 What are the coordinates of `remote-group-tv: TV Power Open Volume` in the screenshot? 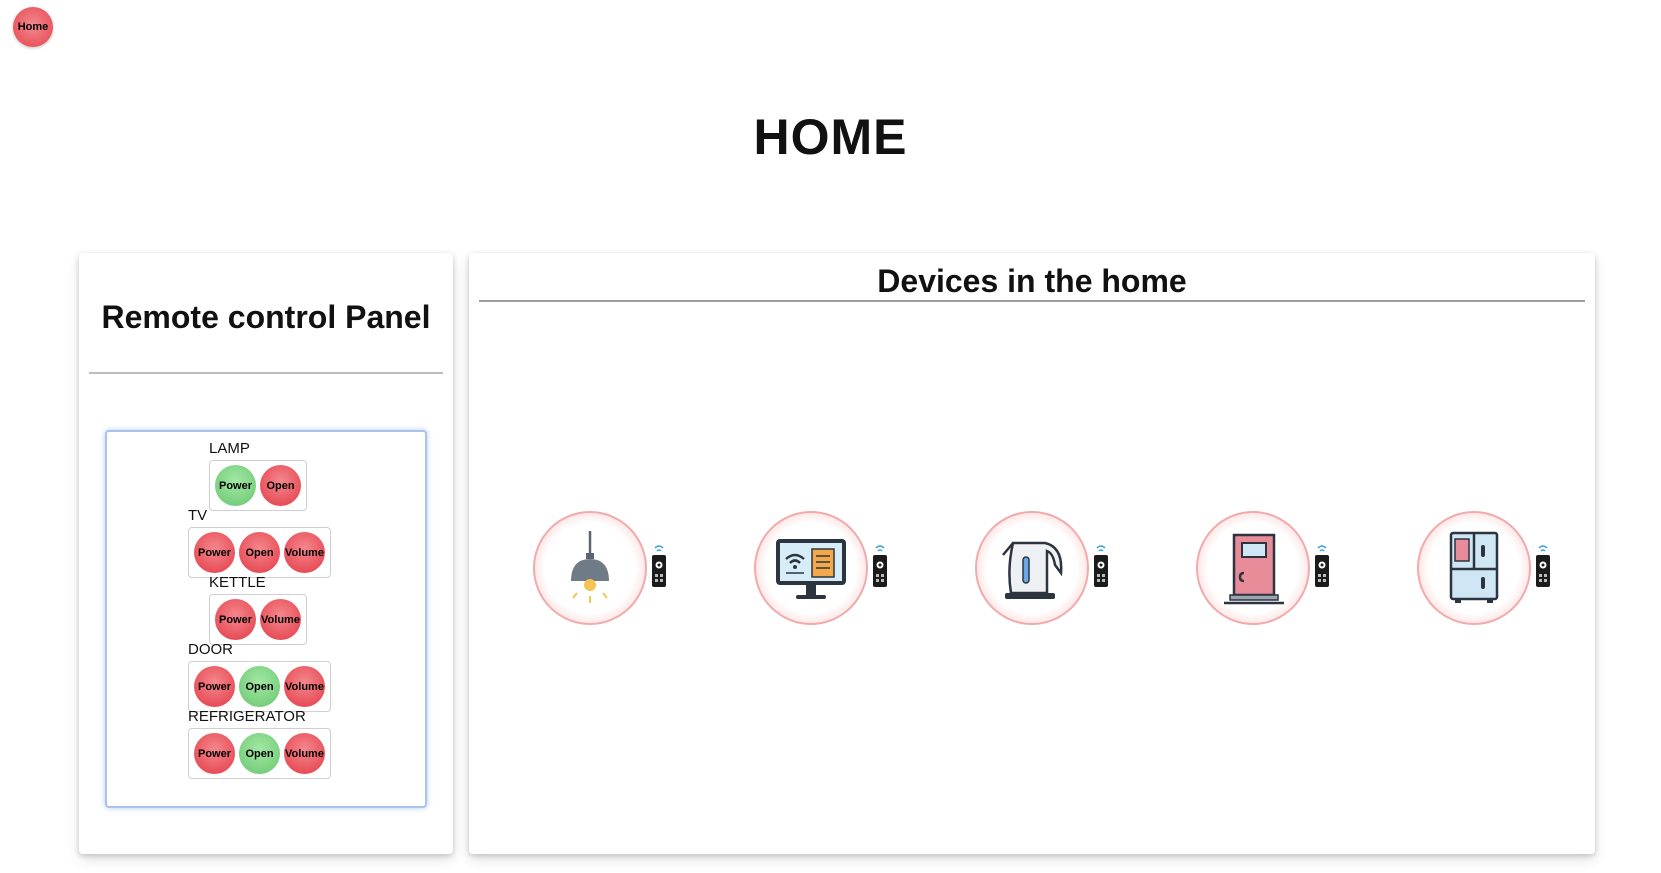 It's located at (259, 542).